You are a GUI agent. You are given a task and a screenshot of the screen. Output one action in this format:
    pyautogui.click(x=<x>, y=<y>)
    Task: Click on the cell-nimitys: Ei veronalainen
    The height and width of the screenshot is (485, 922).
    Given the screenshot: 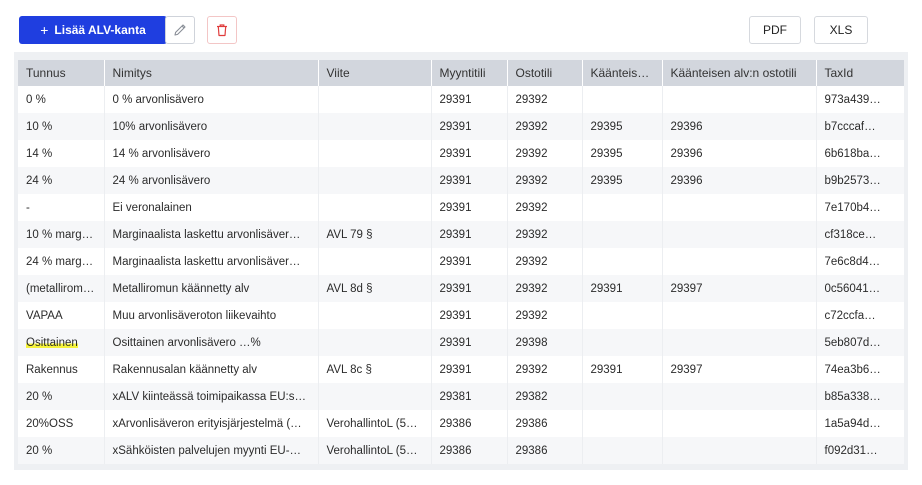 What is the action you would take?
    pyautogui.click(x=210, y=207)
    